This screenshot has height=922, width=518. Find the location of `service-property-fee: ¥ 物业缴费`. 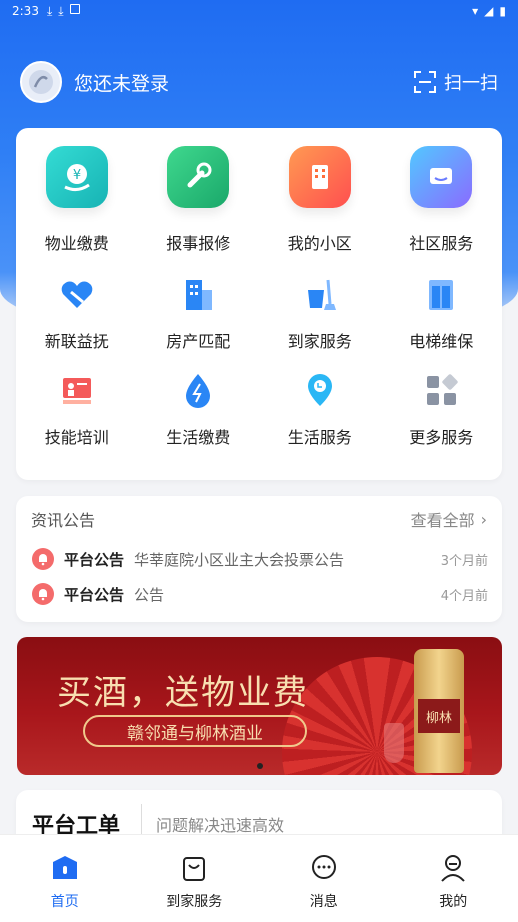

service-property-fee: ¥ 物业缴费 is located at coordinates (77, 203).